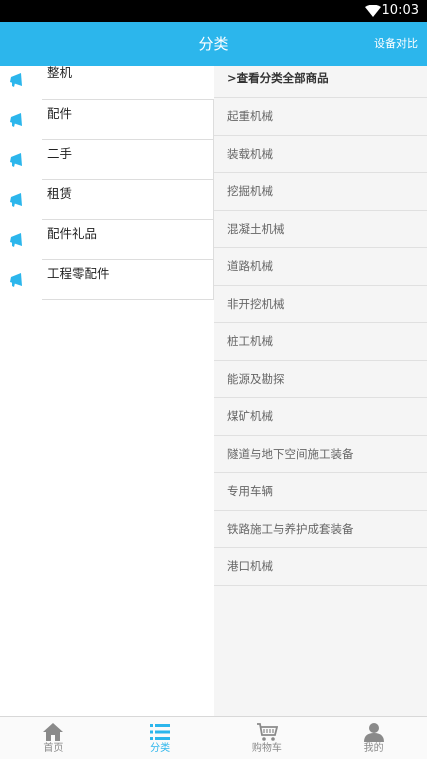  I want to click on subcategory-item: 能源及勘探, so click(320, 379).